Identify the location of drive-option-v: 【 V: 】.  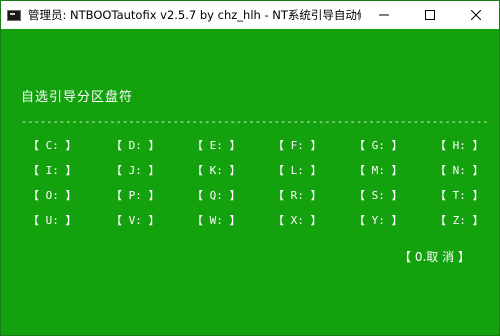
(135, 220).